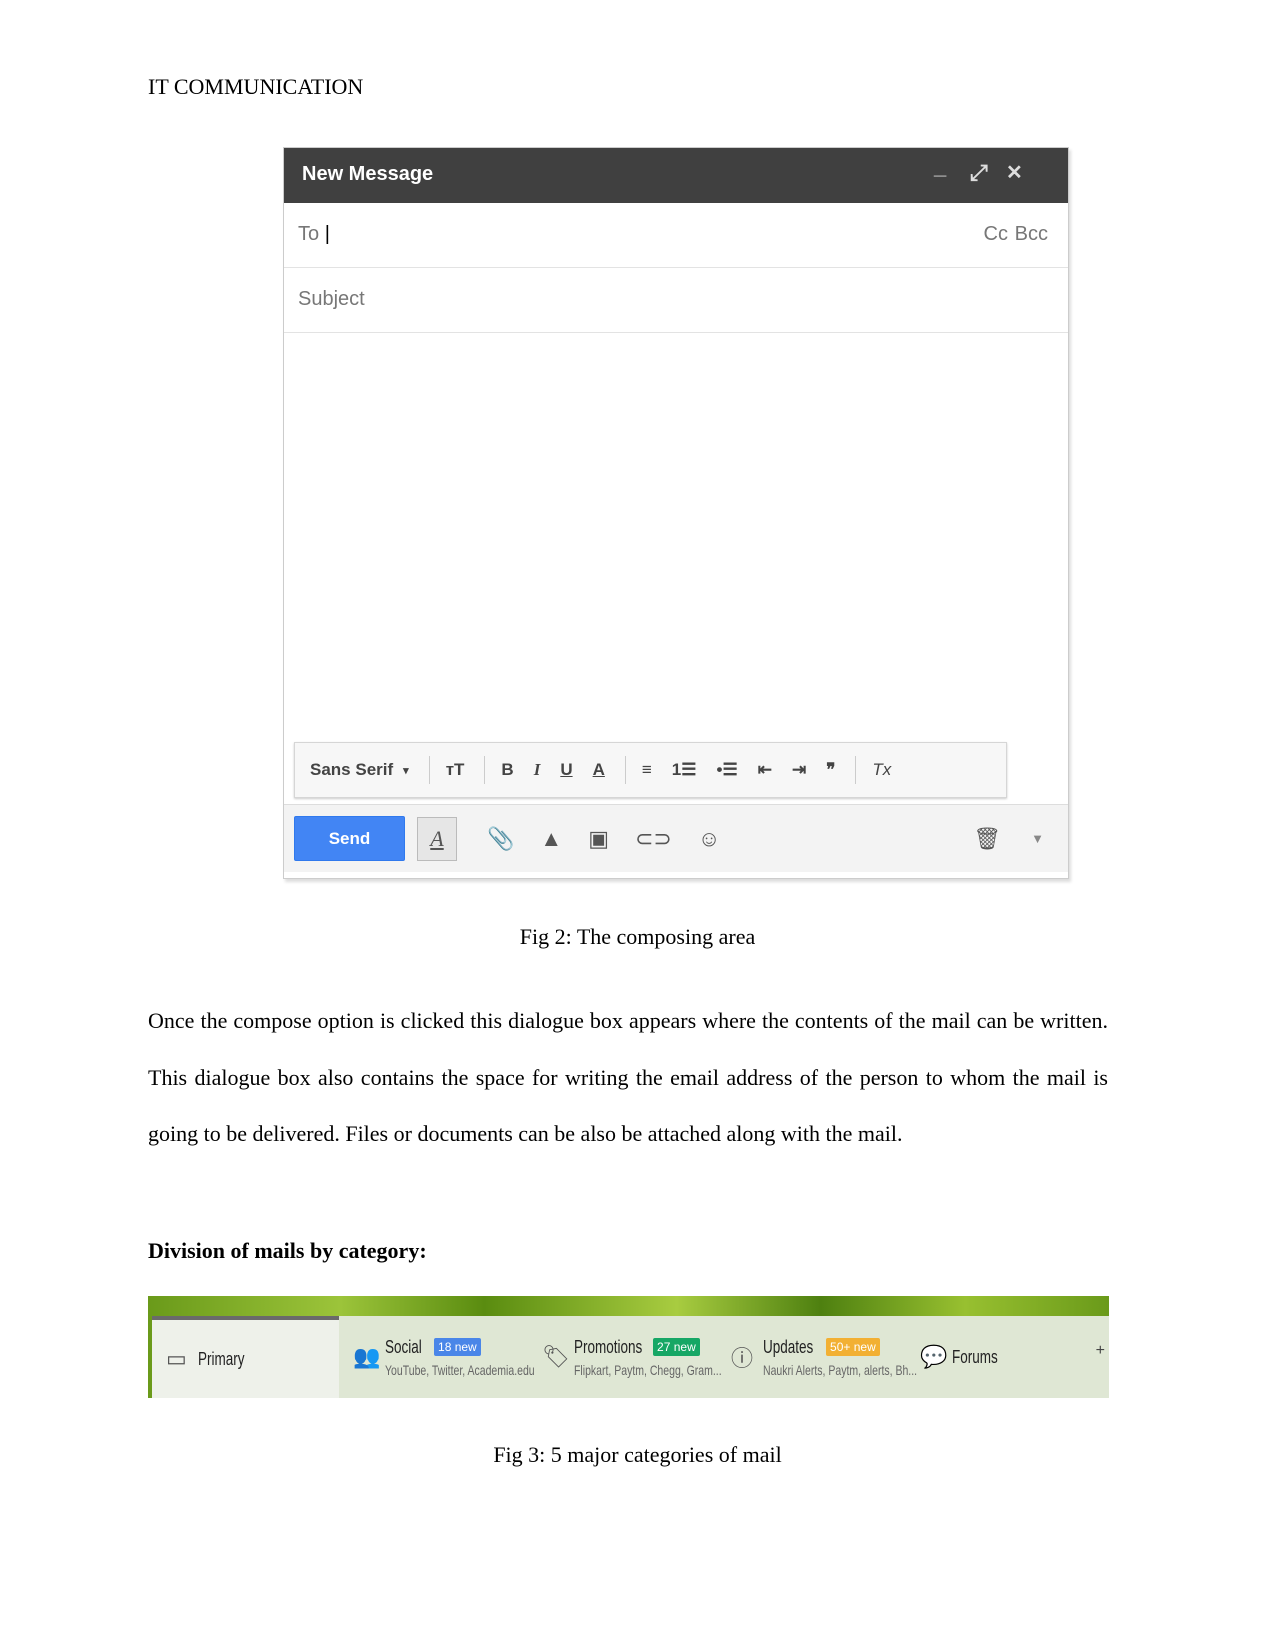 The height and width of the screenshot is (1650, 1275). I want to click on photo-icon: ▣, so click(598, 839).